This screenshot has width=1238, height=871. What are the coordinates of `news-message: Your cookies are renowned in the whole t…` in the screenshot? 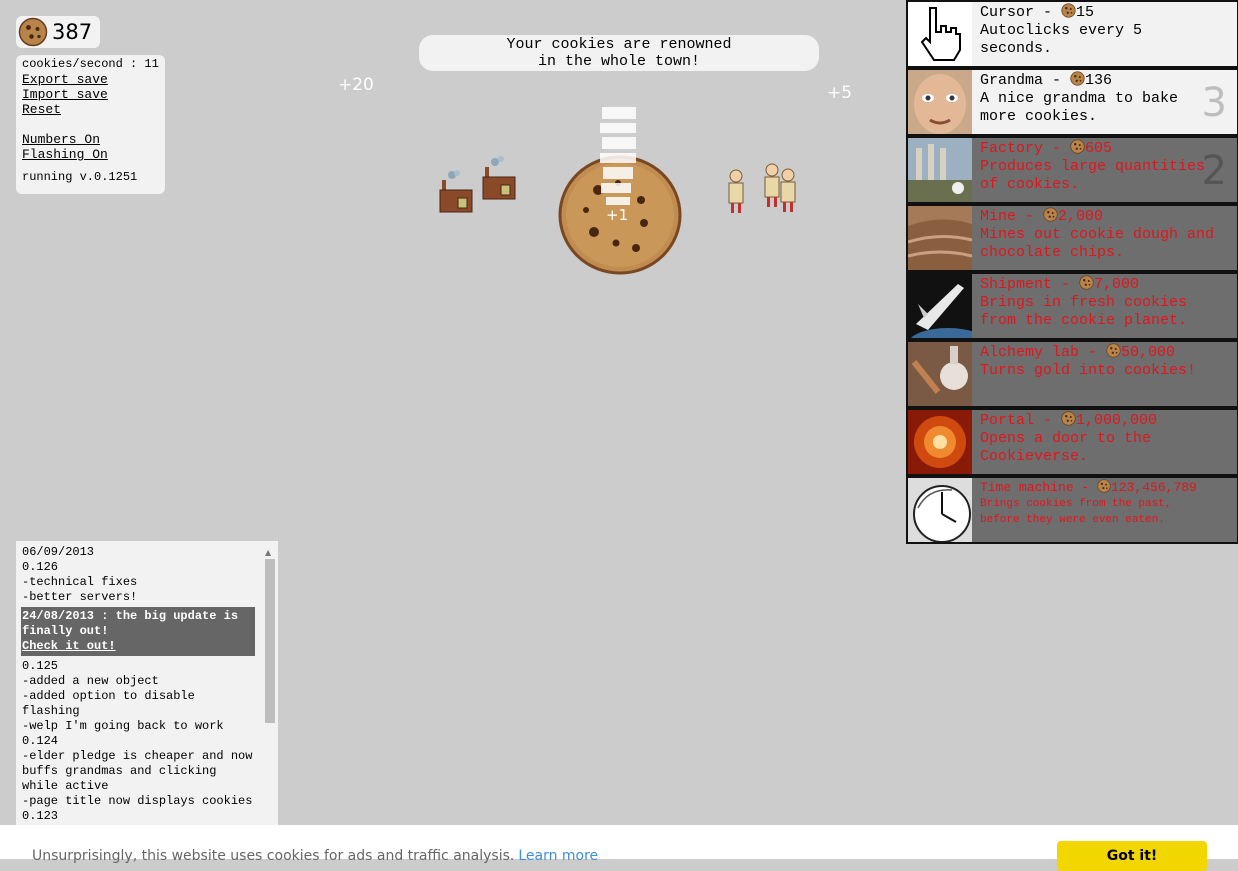 It's located at (619, 53).